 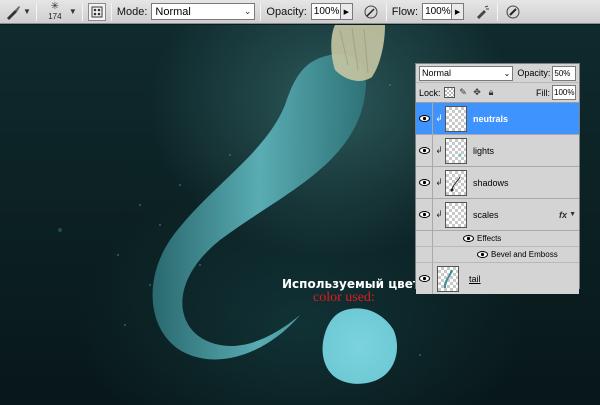 I want to click on layer-name: lights, so click(x=483, y=151).